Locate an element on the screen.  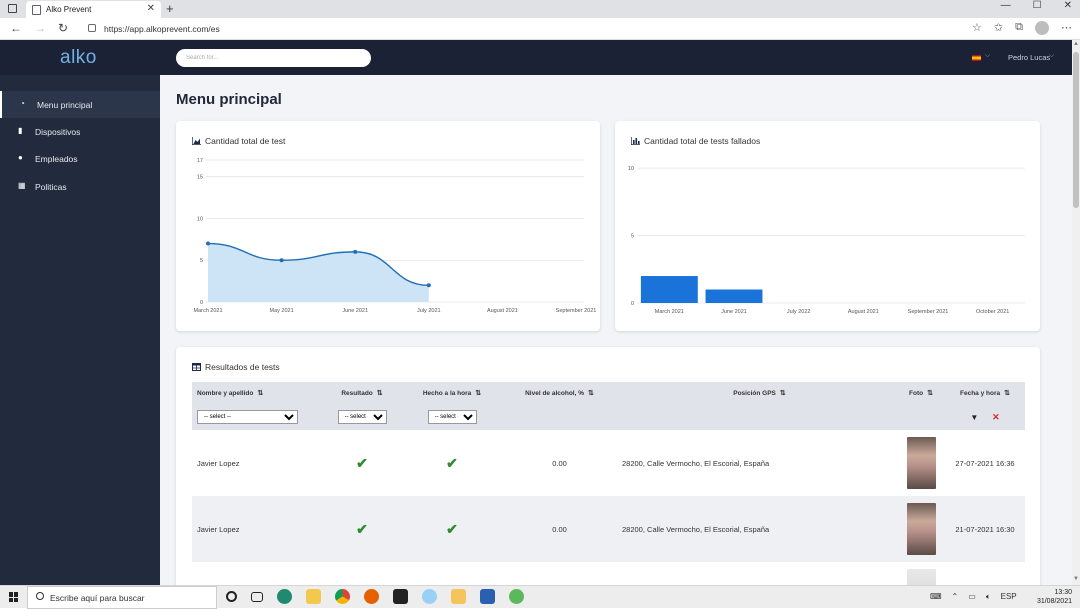
filter-icon: ▼ is located at coordinates (974, 417).